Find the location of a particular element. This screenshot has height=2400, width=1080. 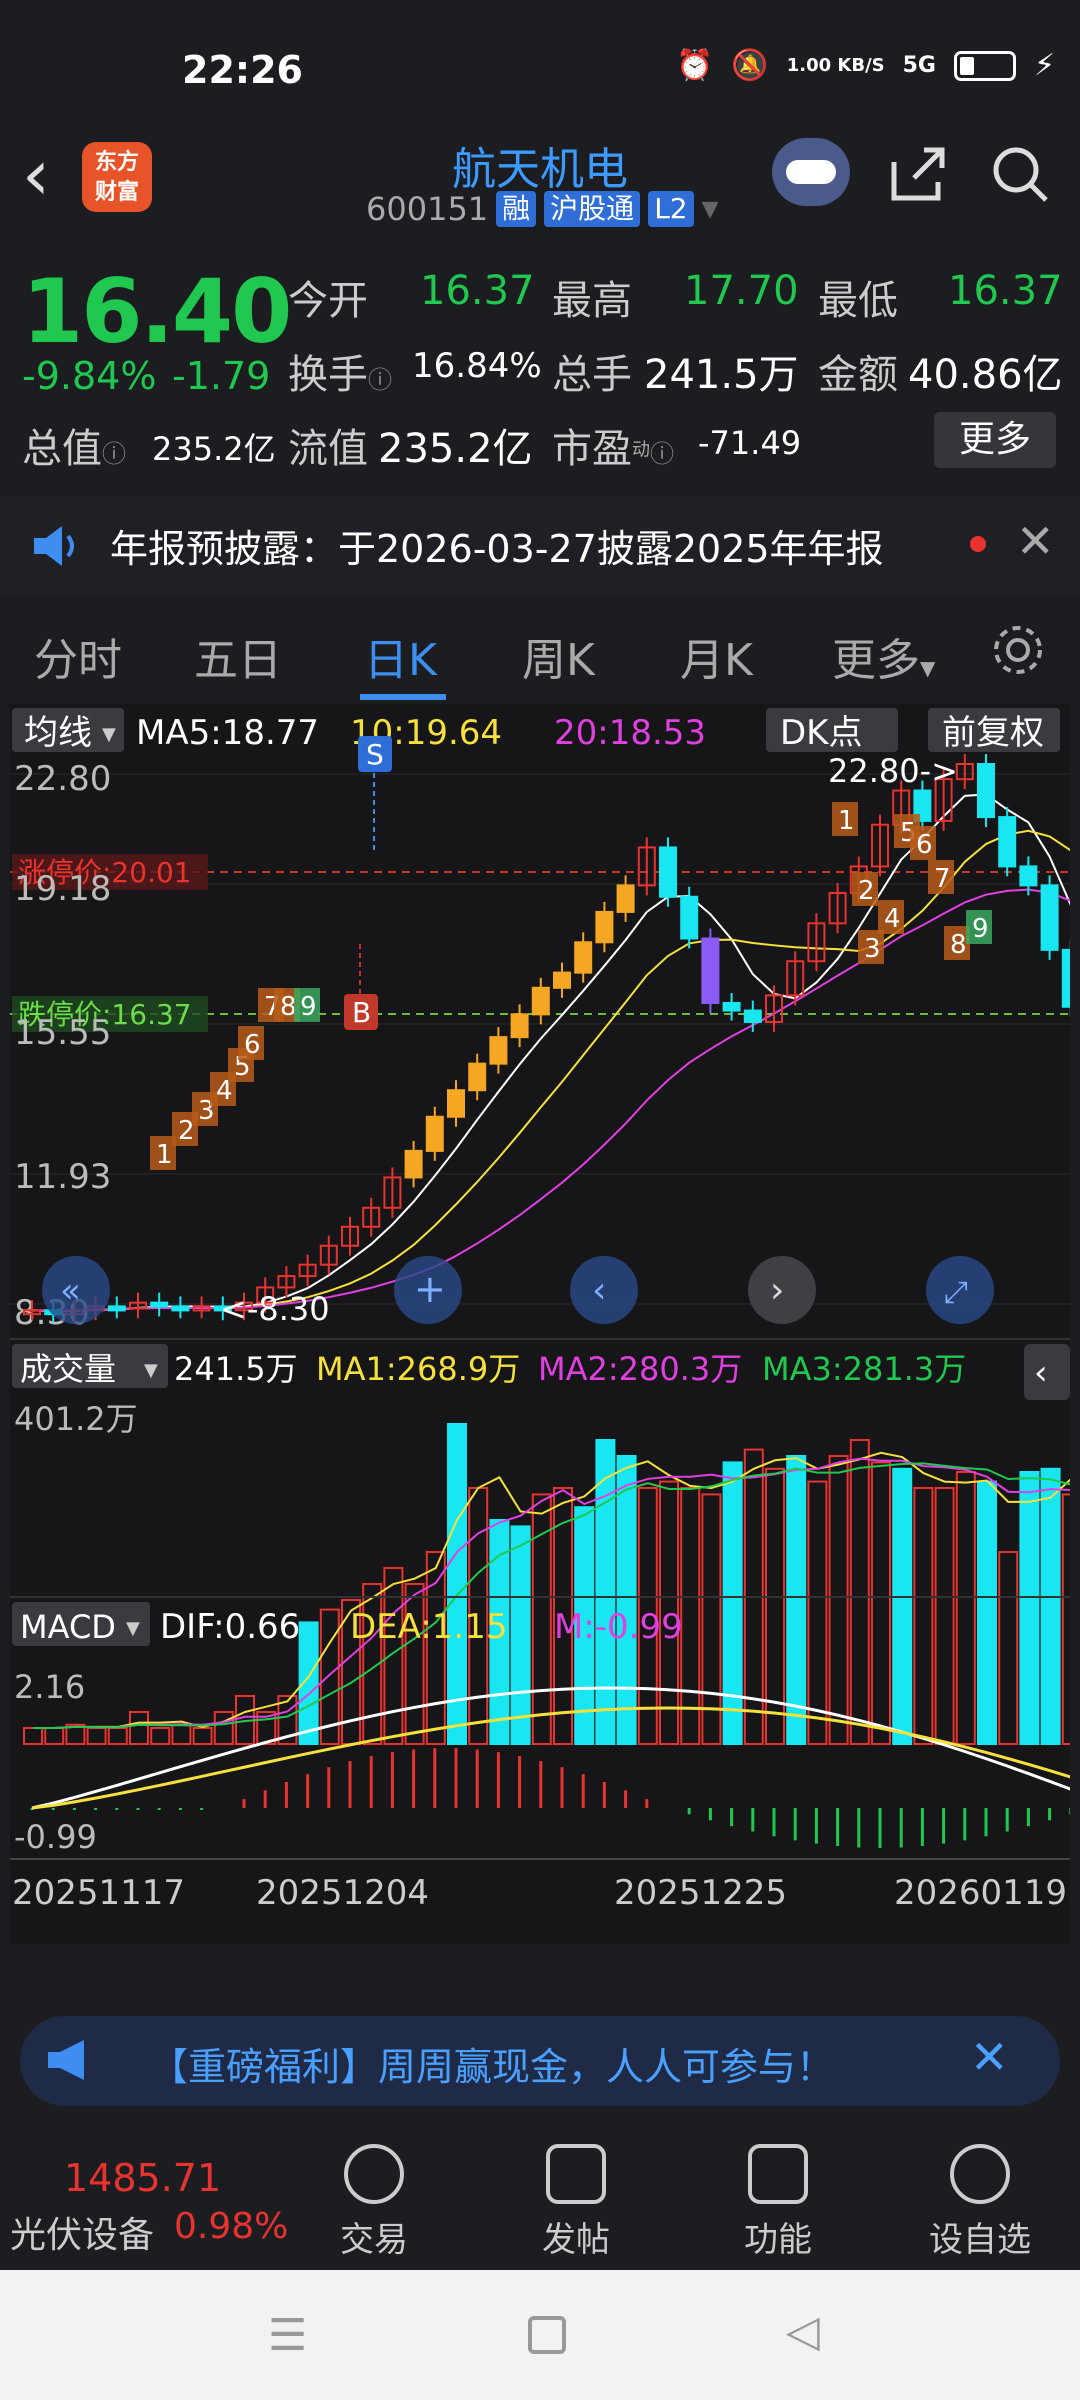

tab-monthly-k: 月K is located at coordinates (716, 656).